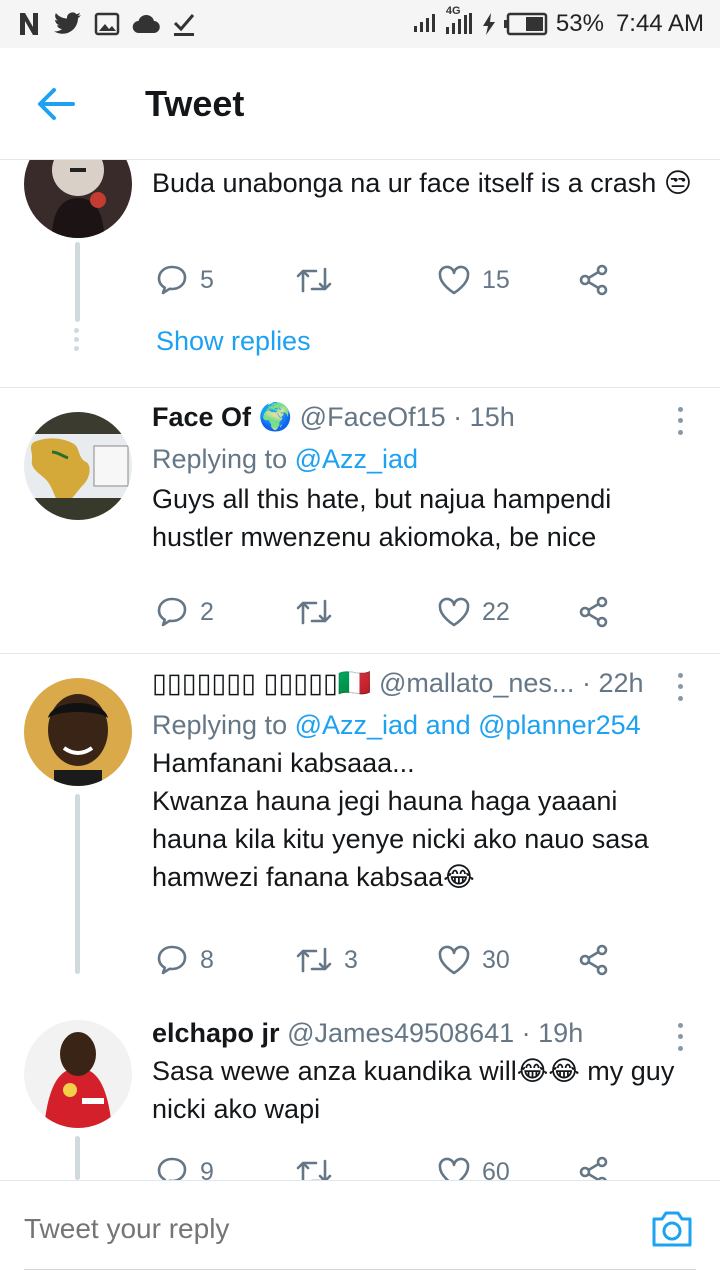  What do you see at coordinates (468, 725) in the screenshot?
I see `replying-to-link: @Azz_iad and @planner254` at bounding box center [468, 725].